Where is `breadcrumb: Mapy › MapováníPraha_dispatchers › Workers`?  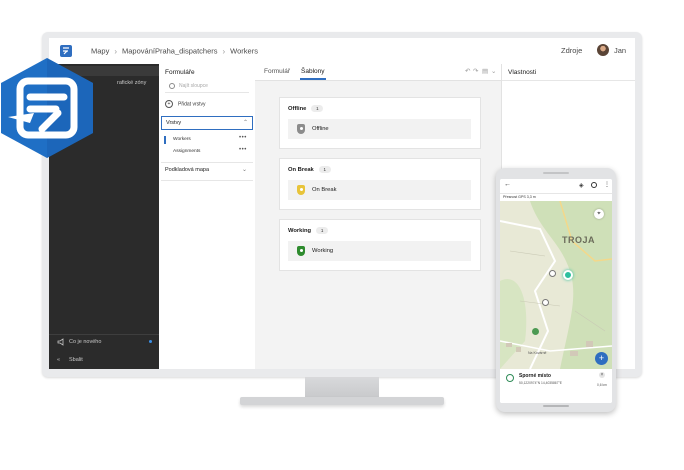
breadcrumb: Mapy › MapováníPraha_dispatchers › Workers is located at coordinates (174, 51).